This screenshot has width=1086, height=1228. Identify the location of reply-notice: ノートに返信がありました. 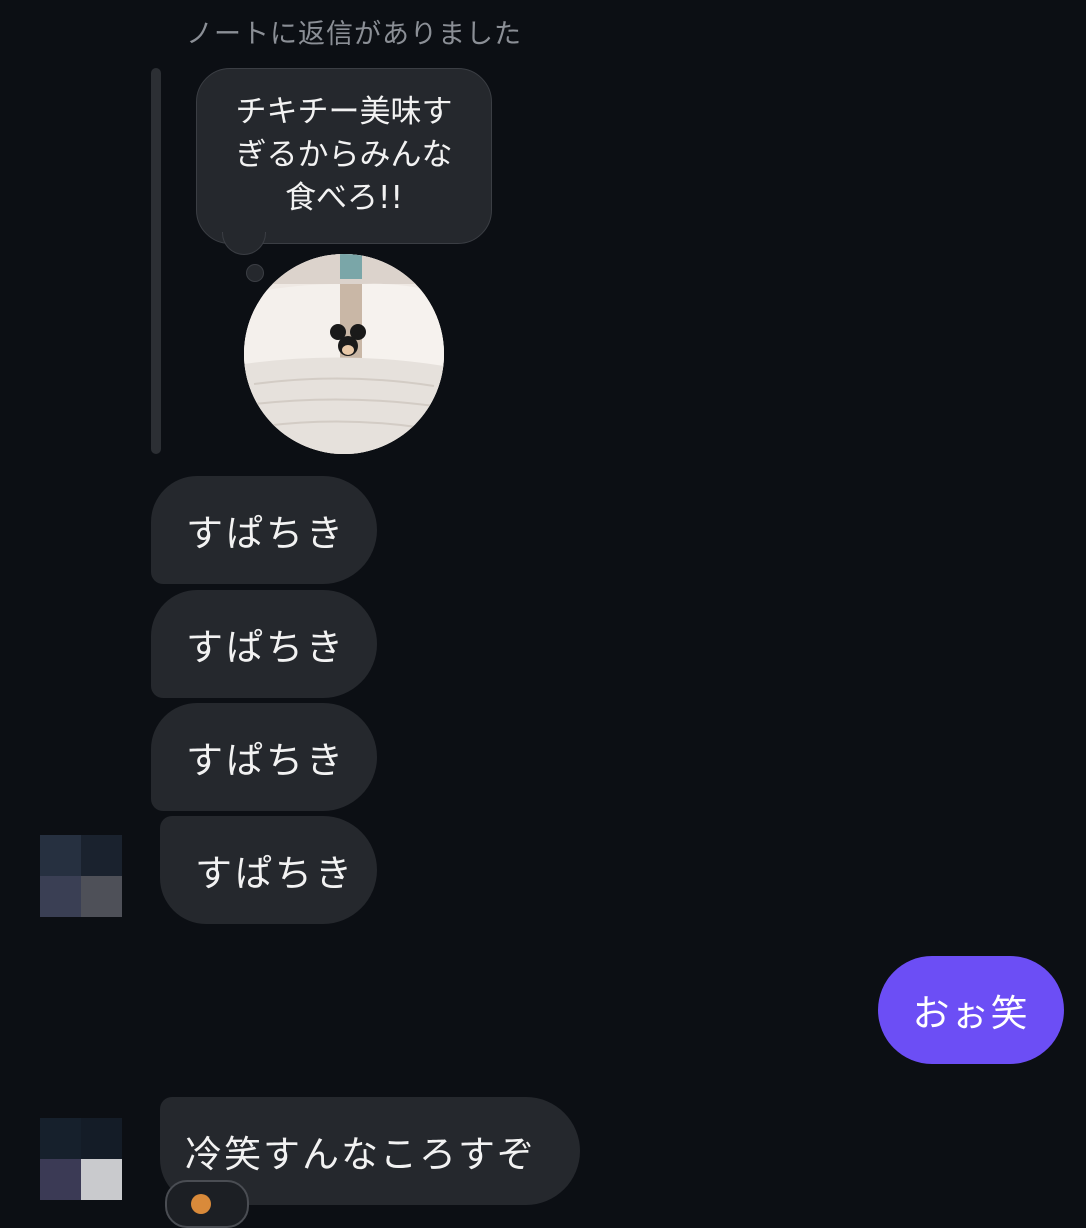
(354, 34).